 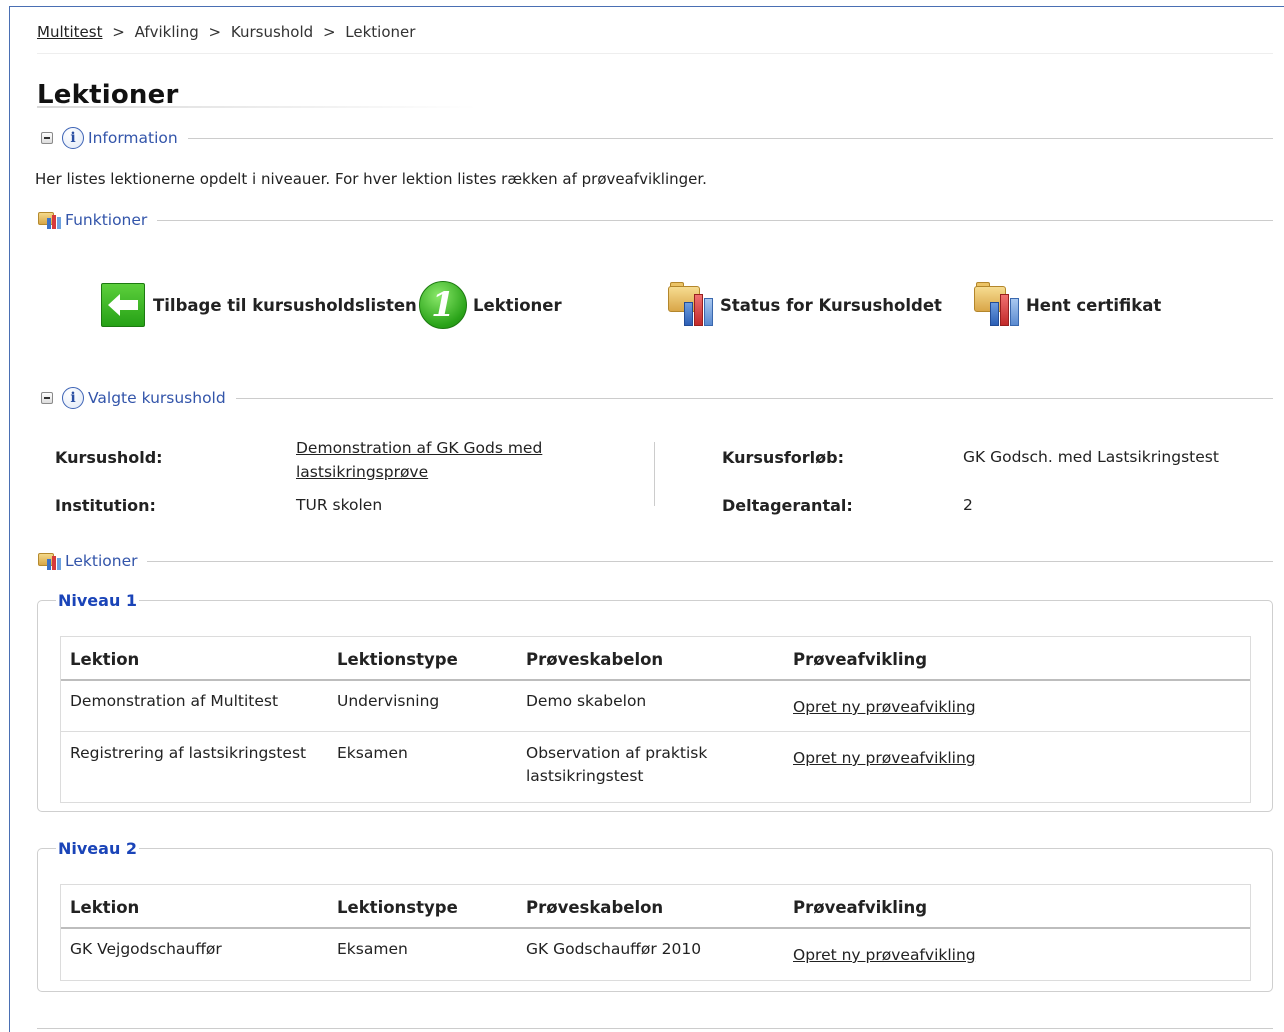 I want to click on selected-course-section-header: i Valgte kursushold, so click(x=655, y=398).